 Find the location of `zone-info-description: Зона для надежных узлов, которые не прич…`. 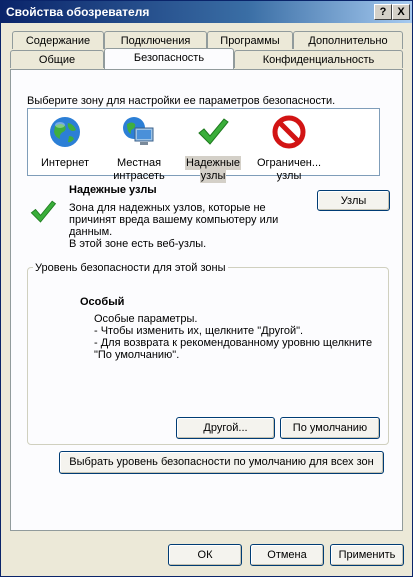

zone-info-description: Зона для надежных узлов, которые не прич… is located at coordinates (173, 226).